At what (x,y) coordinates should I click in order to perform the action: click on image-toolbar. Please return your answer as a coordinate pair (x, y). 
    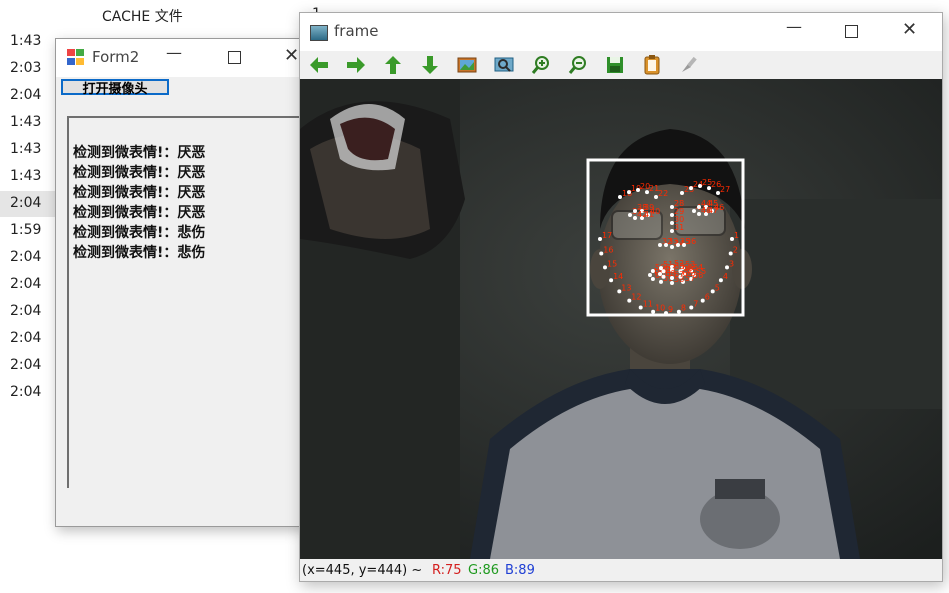
    Looking at the image, I should click on (621, 65).